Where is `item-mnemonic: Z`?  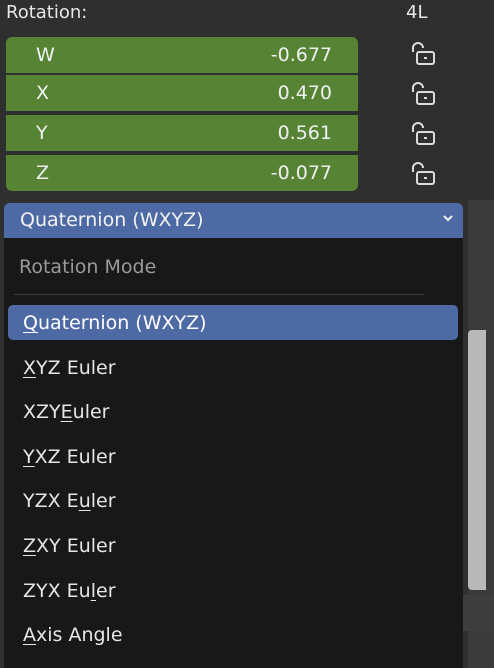
item-mnemonic: Z is located at coordinates (30, 545).